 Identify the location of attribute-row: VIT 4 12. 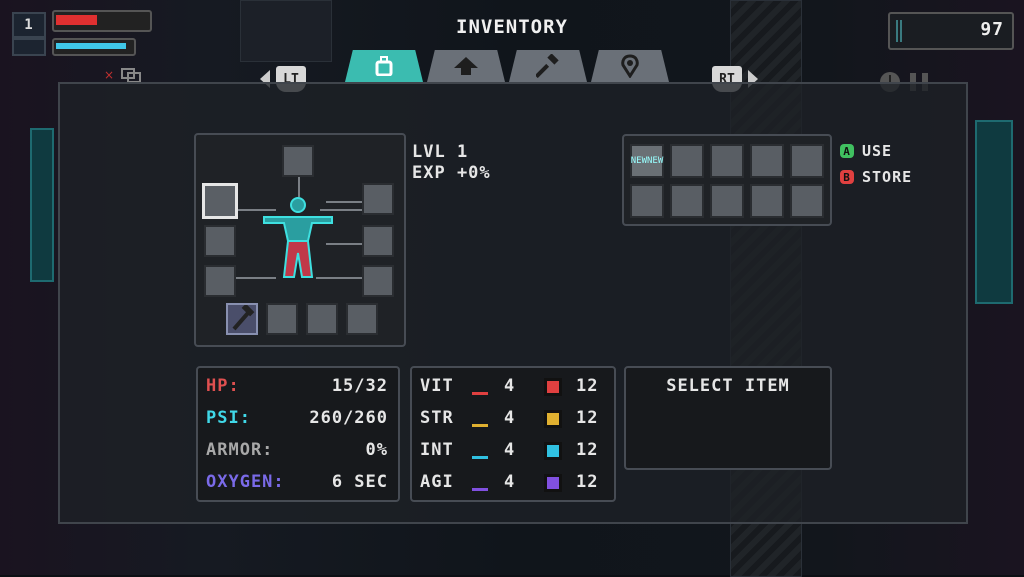
(513, 387).